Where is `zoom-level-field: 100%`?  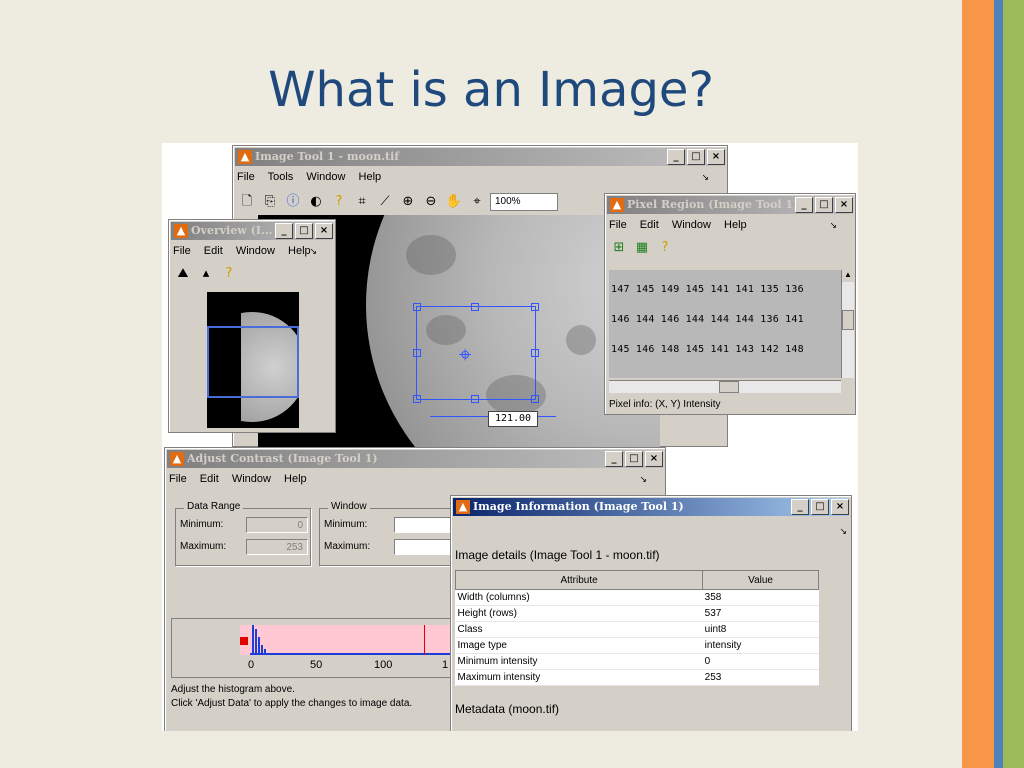 zoom-level-field: 100% is located at coordinates (524, 202).